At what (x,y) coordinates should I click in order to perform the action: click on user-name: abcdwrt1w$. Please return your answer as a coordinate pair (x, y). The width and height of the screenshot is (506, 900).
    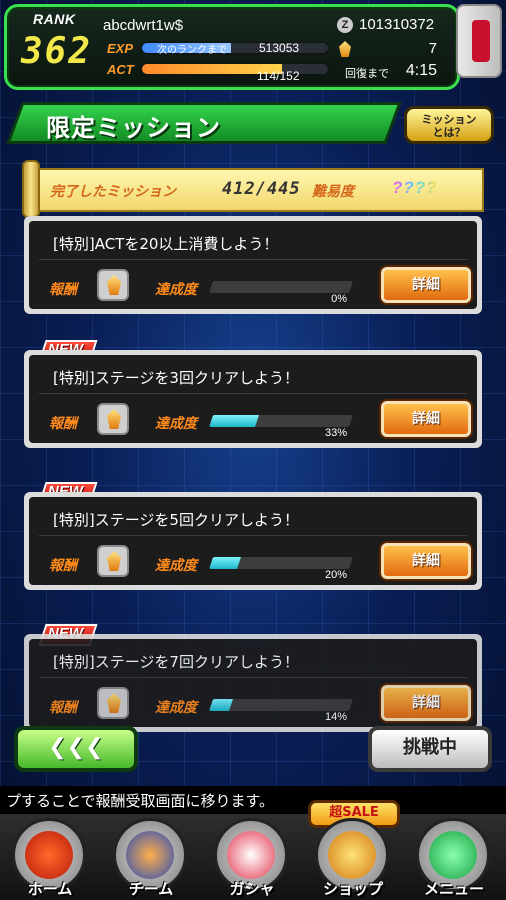
    Looking at the image, I should click on (143, 25).